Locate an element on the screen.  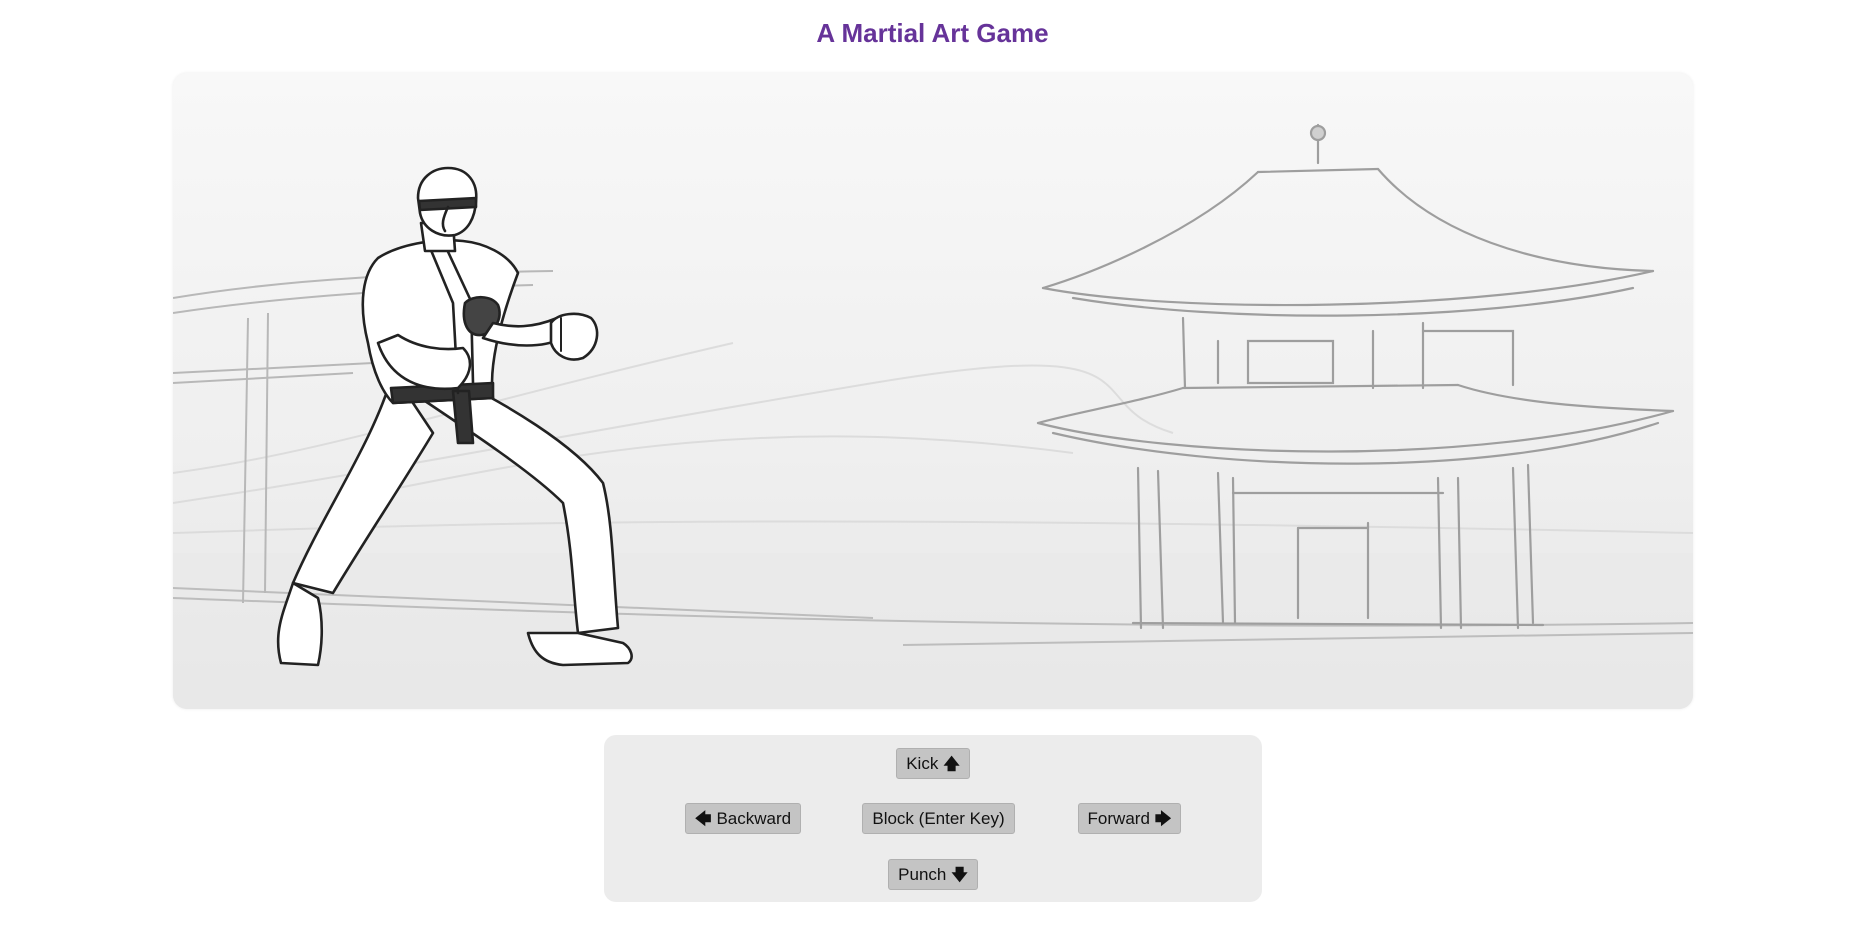
backward-button: 🡄 Backward is located at coordinates (743, 818).